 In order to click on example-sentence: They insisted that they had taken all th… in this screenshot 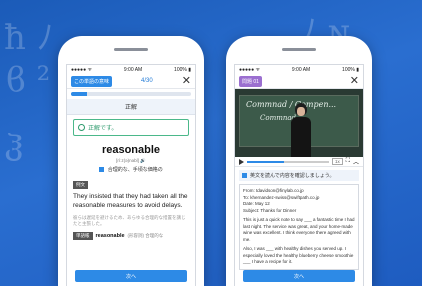, I will do `click(130, 201)`.